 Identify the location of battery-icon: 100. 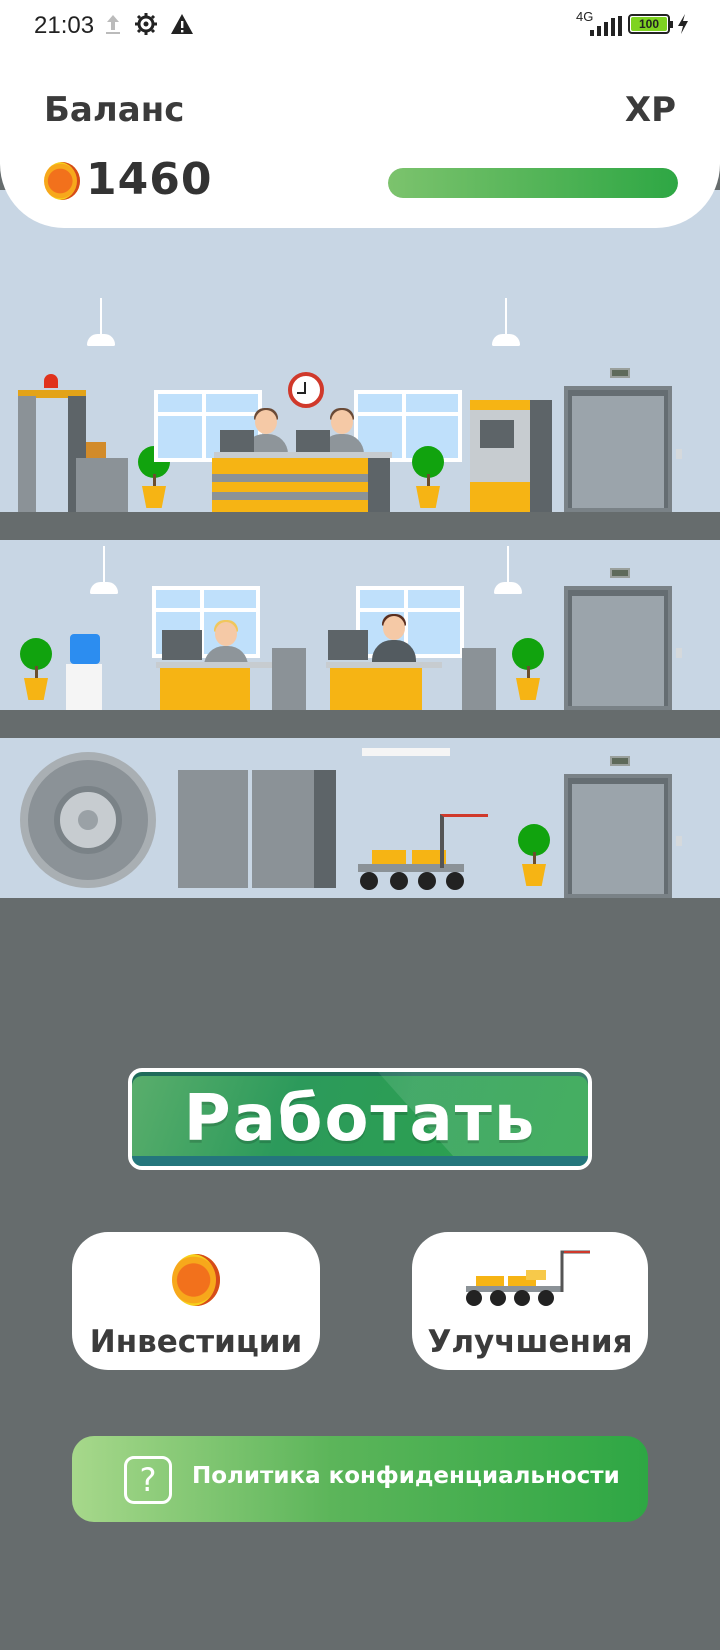
(650, 24).